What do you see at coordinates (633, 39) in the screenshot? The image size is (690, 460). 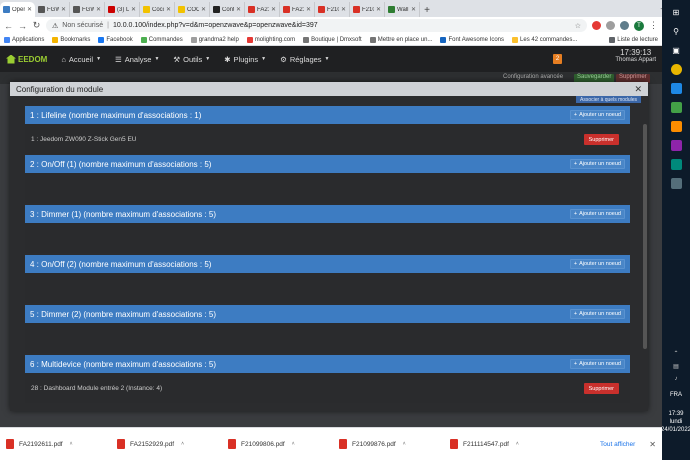 I see `reading-list: Liste de lecture` at bounding box center [633, 39].